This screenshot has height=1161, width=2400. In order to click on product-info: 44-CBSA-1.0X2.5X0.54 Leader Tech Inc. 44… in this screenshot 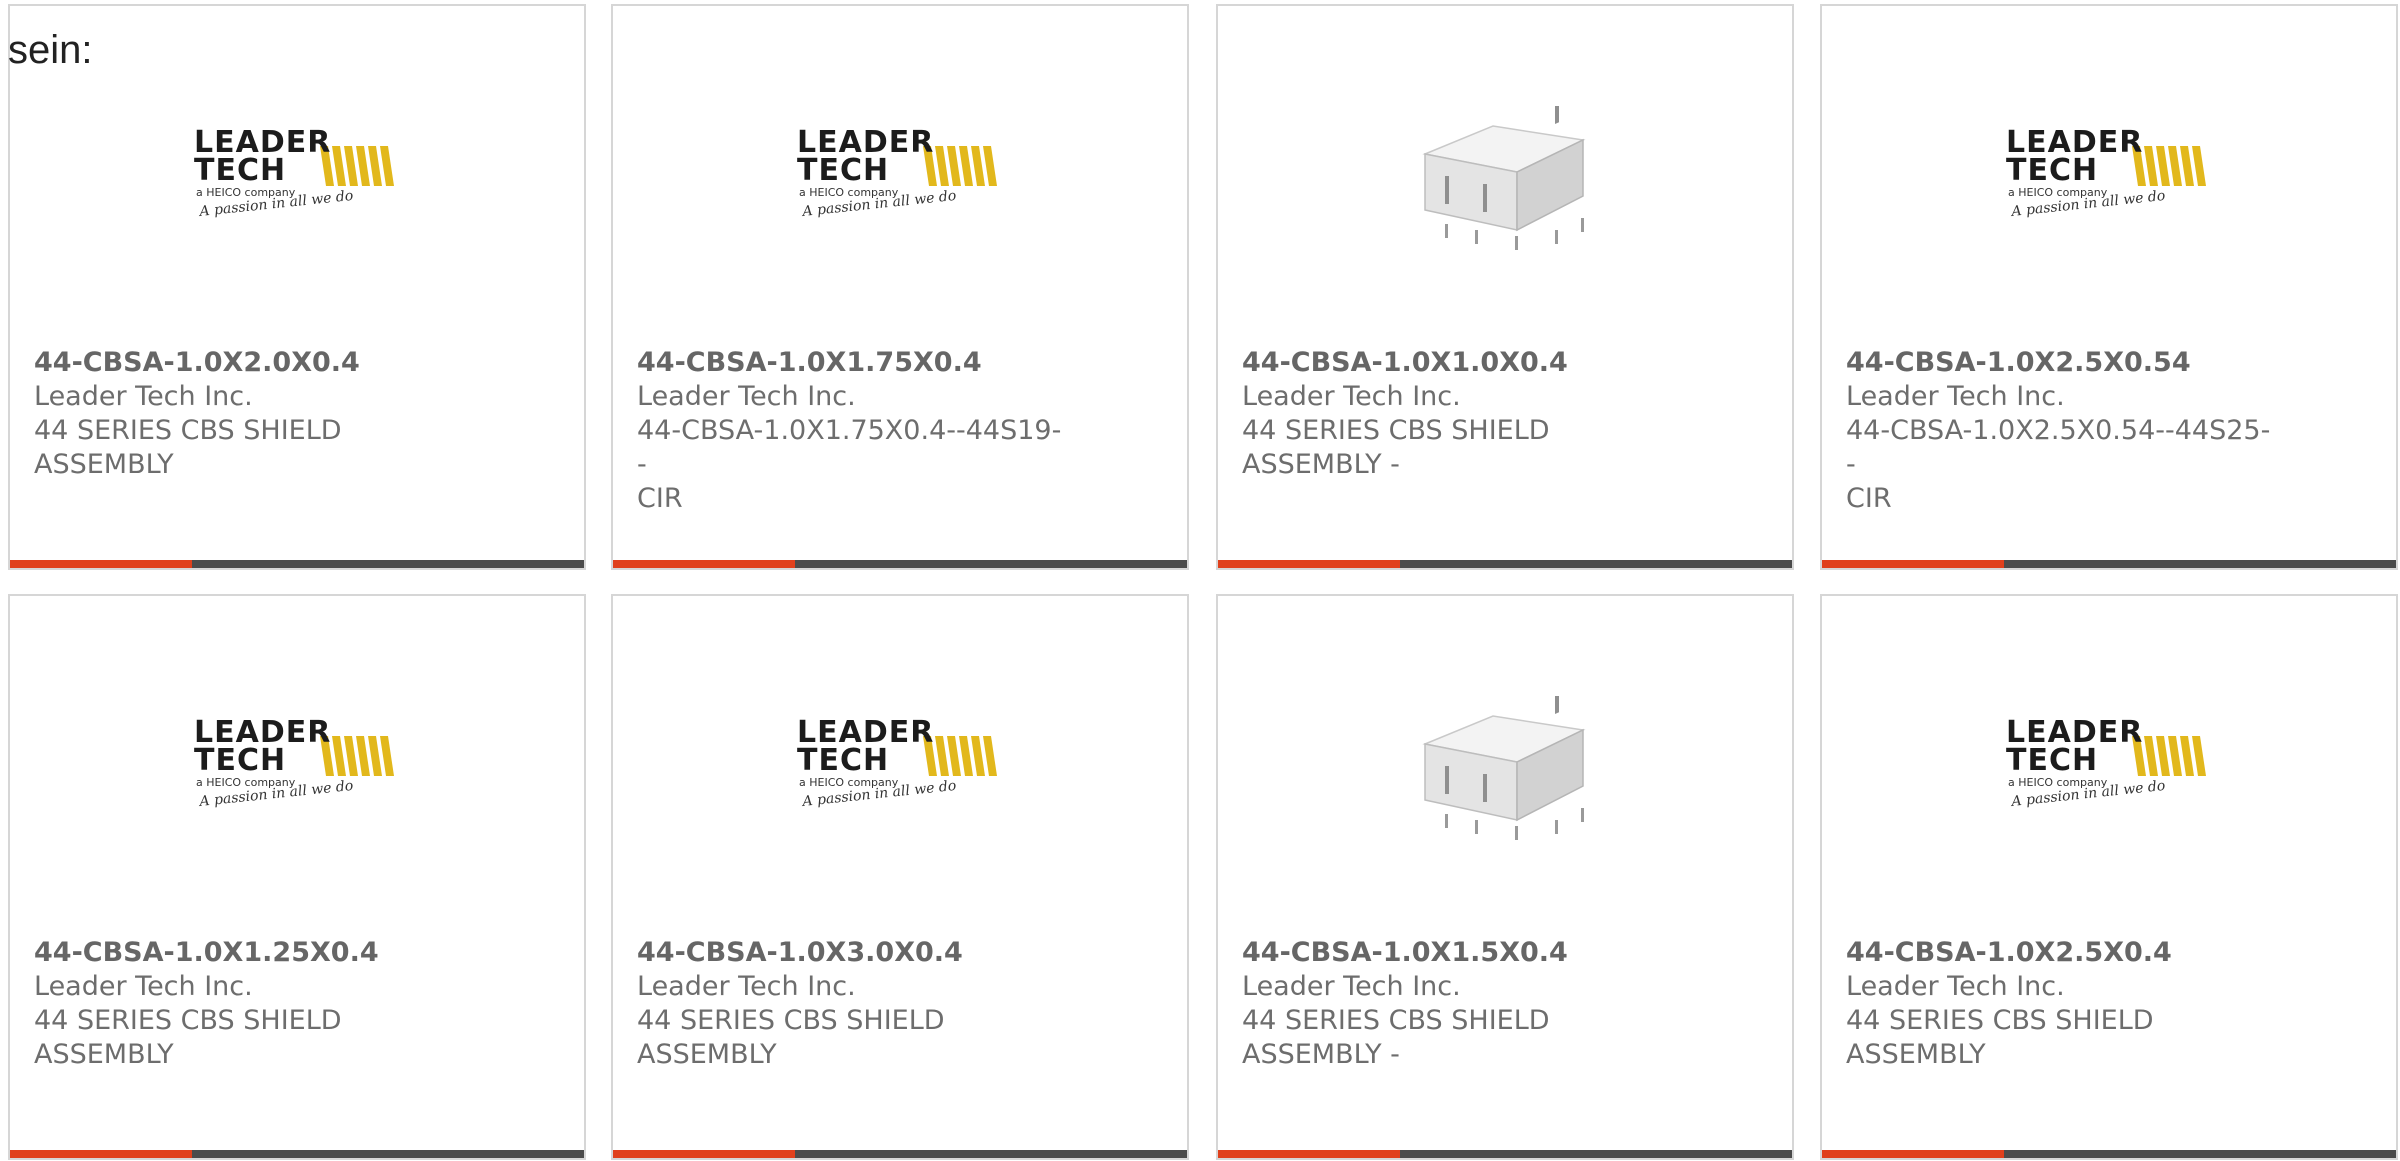, I will do `click(2061, 431)`.